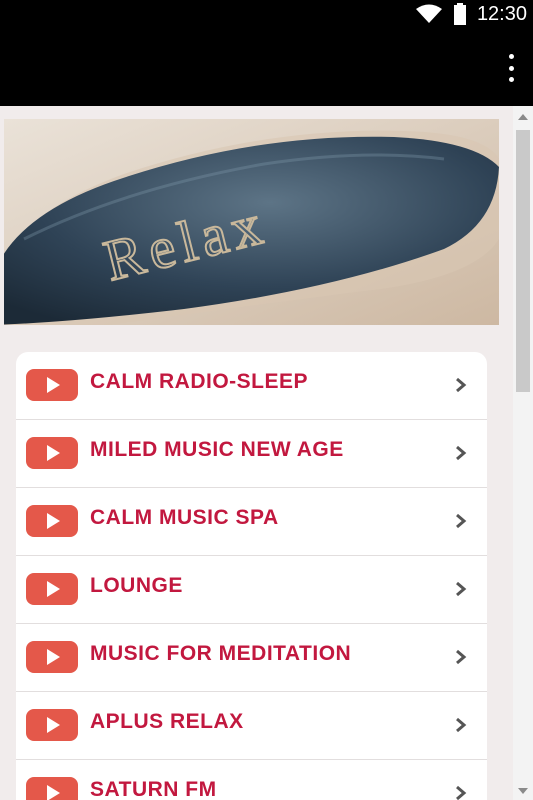 The image size is (533, 800). Describe the element at coordinates (511, 68) in the screenshot. I see `overflow-menu-icon` at that location.